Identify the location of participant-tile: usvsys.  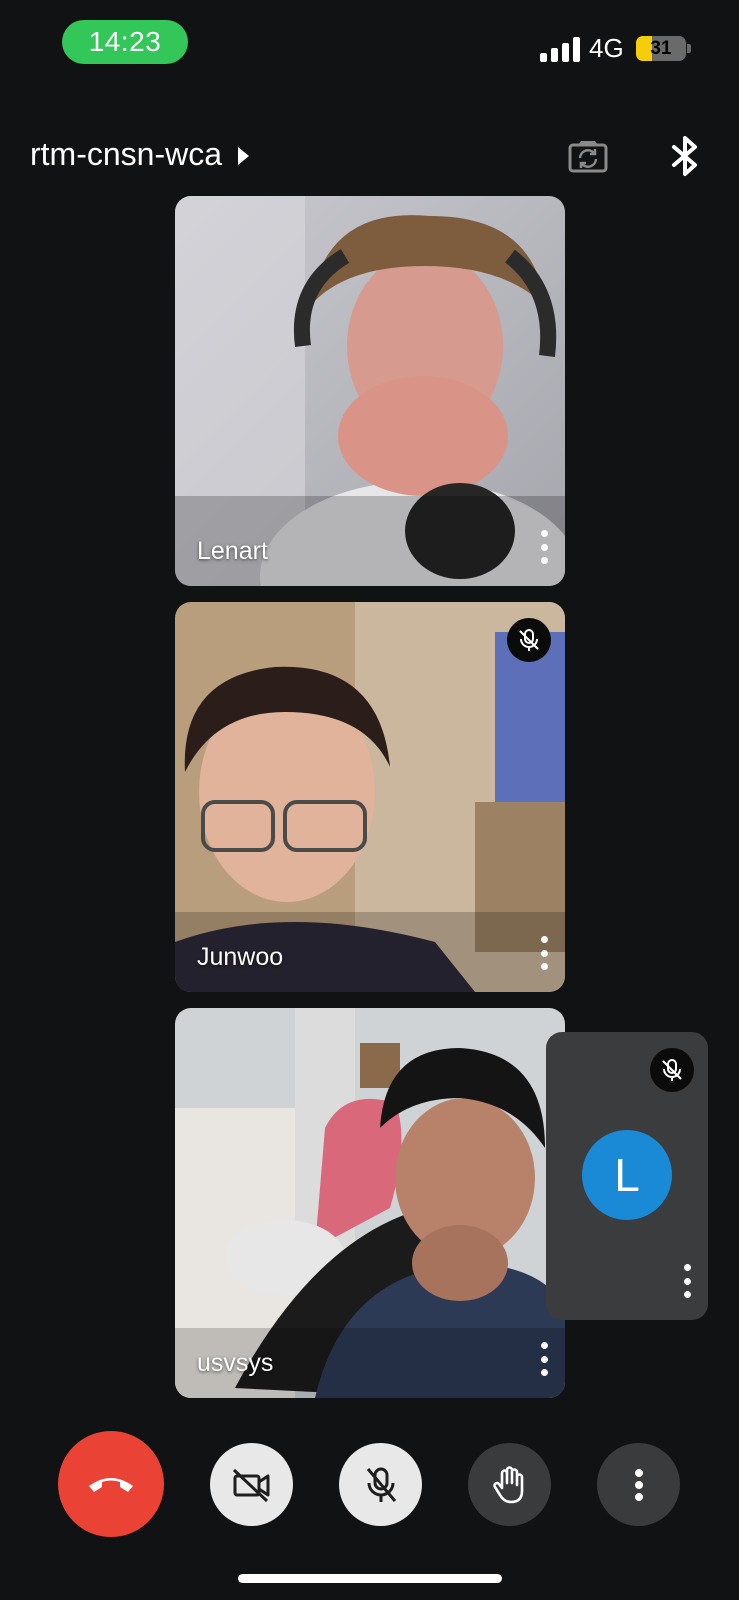
(370, 1203).